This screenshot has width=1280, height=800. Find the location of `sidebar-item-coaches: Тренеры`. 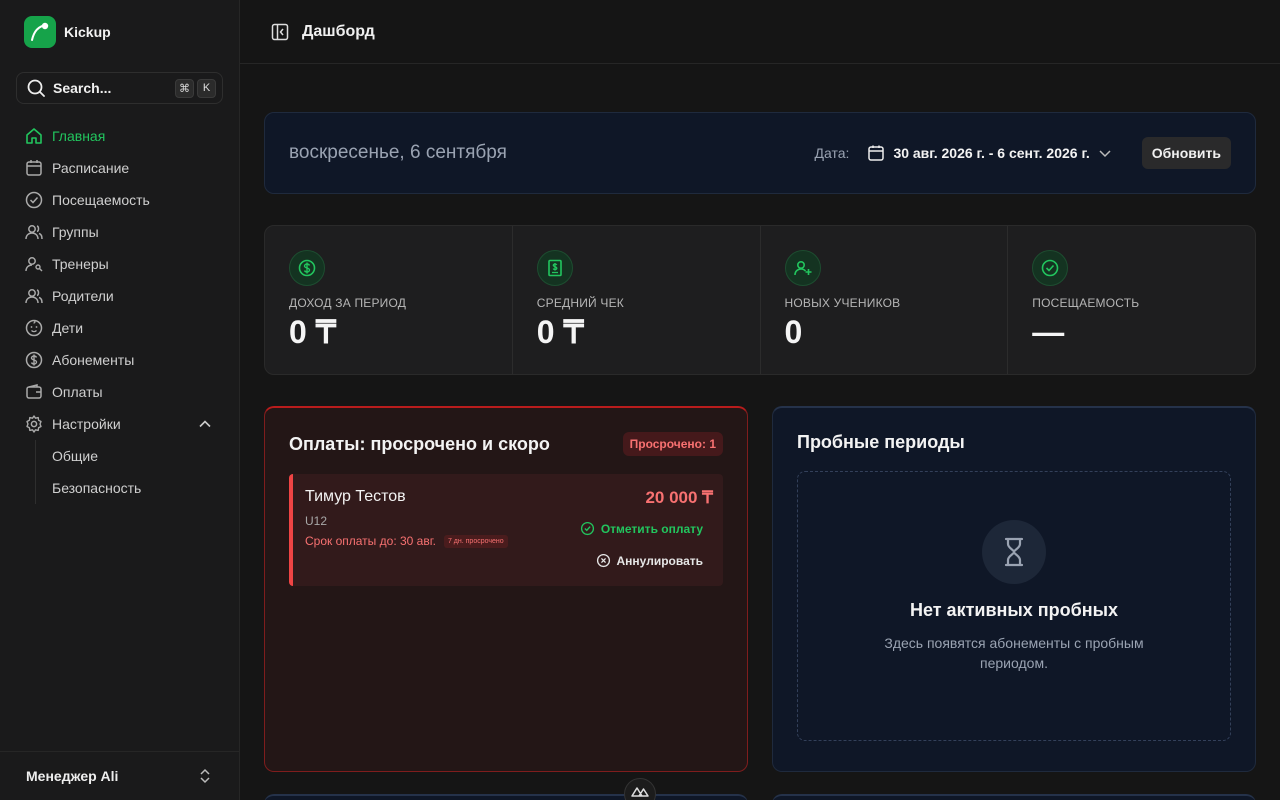

sidebar-item-coaches: Тренеры is located at coordinates (120, 264).